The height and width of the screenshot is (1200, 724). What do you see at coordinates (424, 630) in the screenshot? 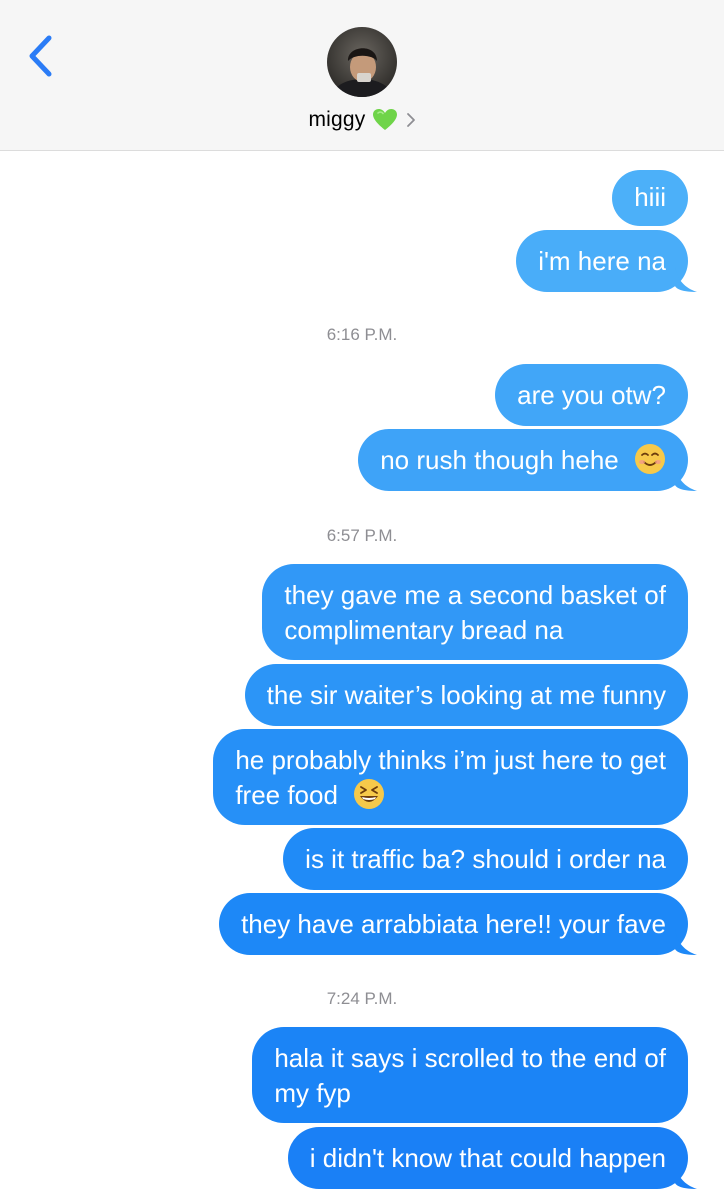
I see `message-text-line: complimentary bread na` at bounding box center [424, 630].